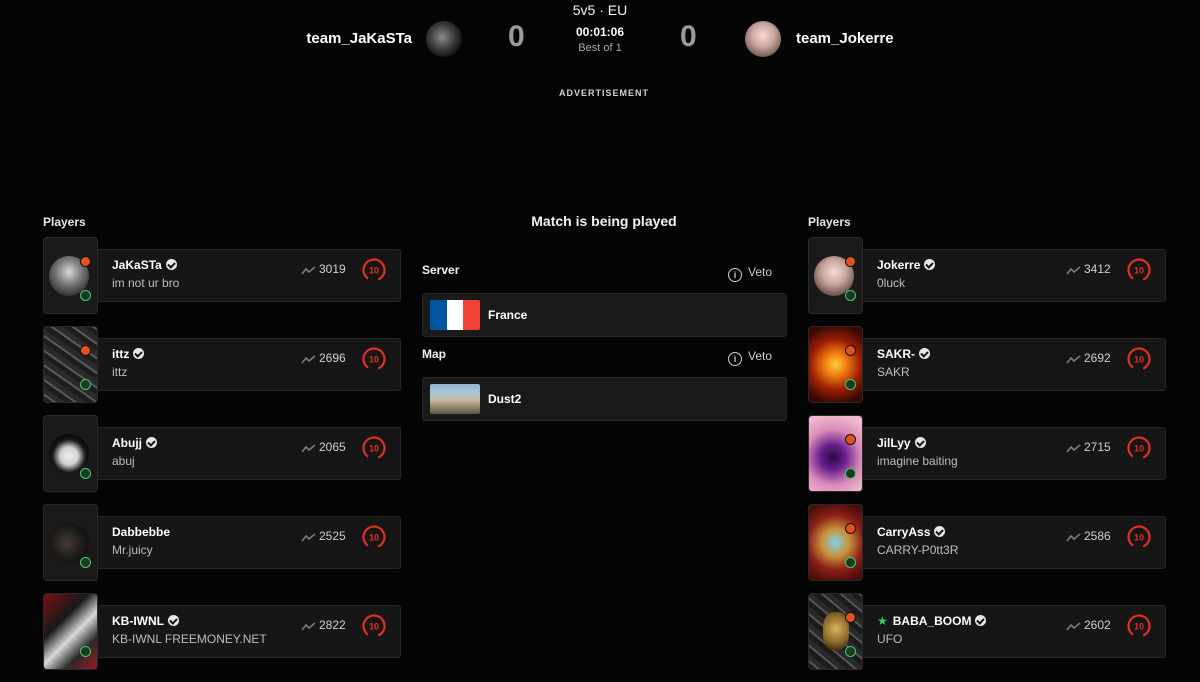 The image size is (1200, 682). Describe the element at coordinates (332, 536) in the screenshot. I see `player-elo: 2525` at that location.